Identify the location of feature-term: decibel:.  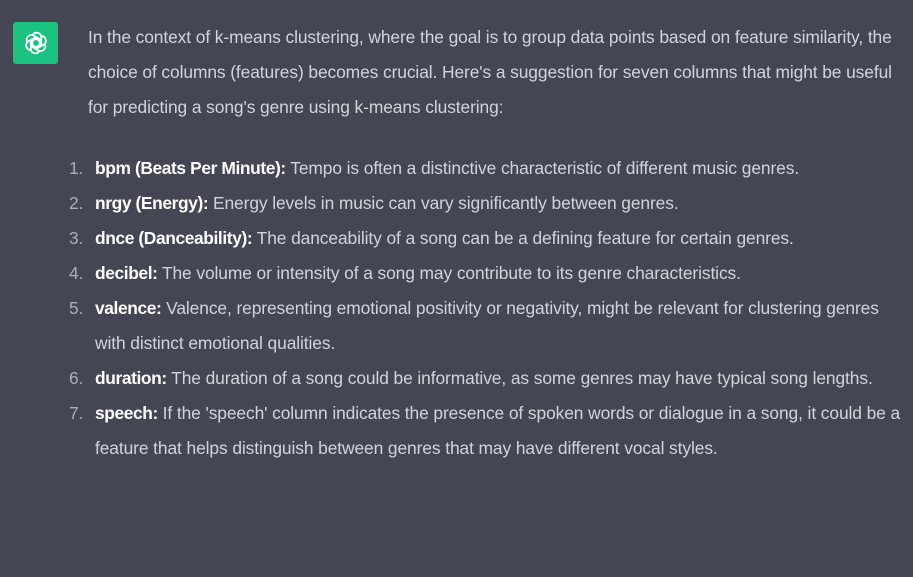
(126, 273).